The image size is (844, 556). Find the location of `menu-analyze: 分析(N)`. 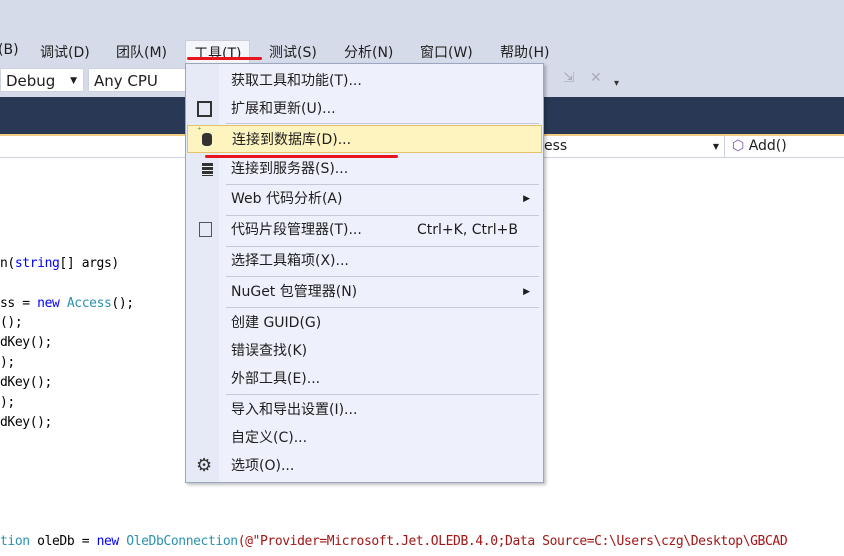

menu-analyze: 分析(N) is located at coordinates (368, 52).